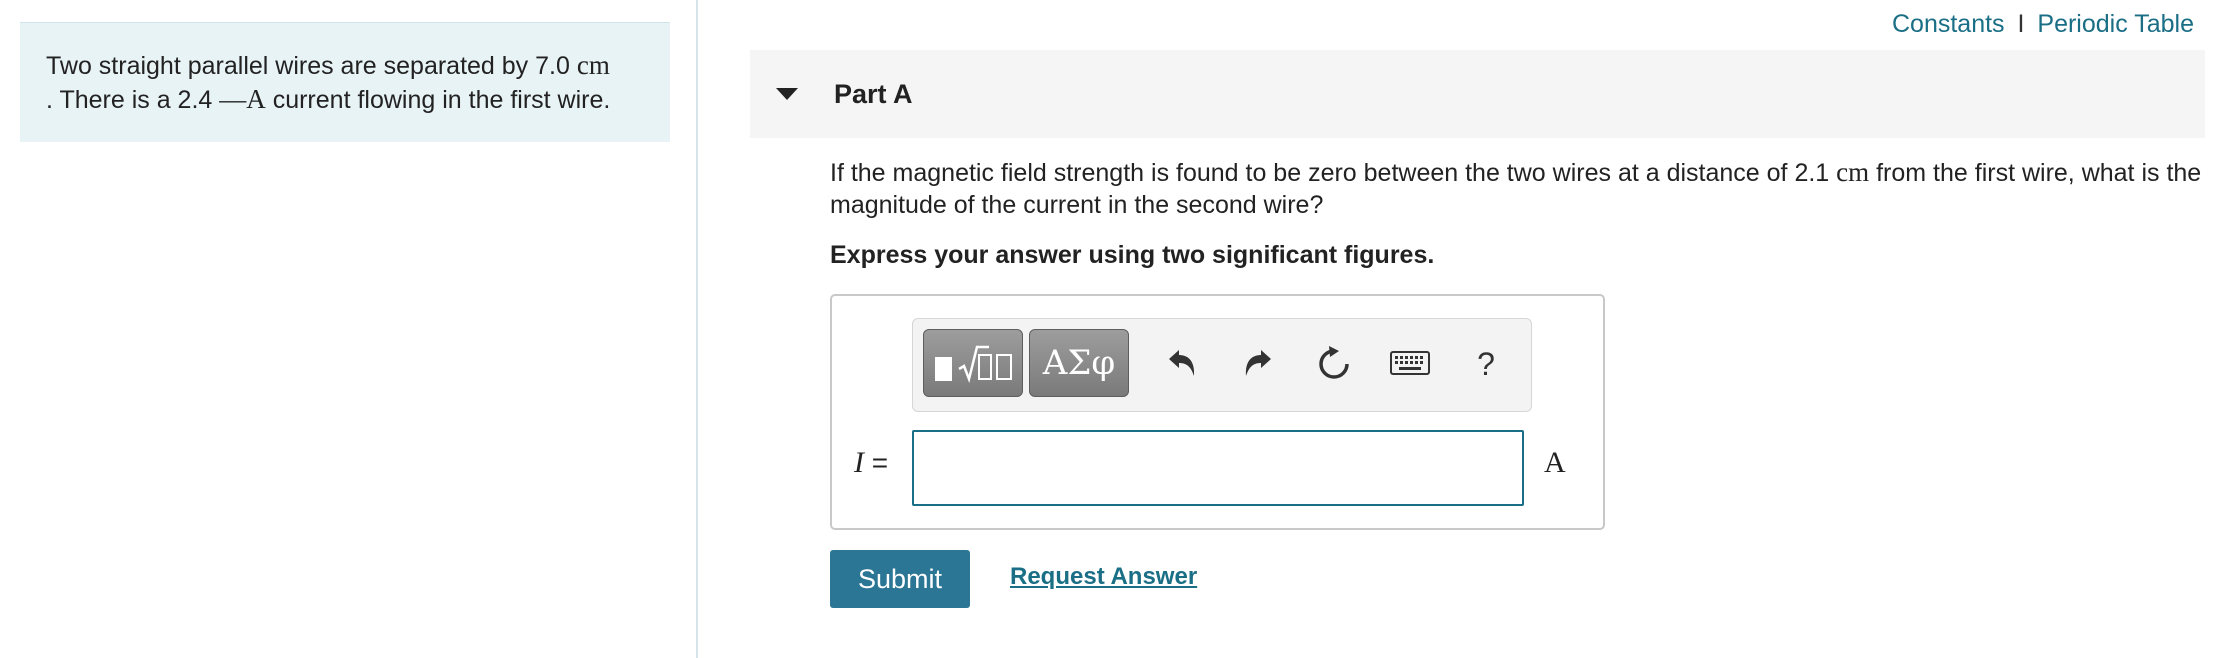 The height and width of the screenshot is (658, 2232). What do you see at coordinates (1853, 172) in the screenshot?
I see `question-unit: cm` at bounding box center [1853, 172].